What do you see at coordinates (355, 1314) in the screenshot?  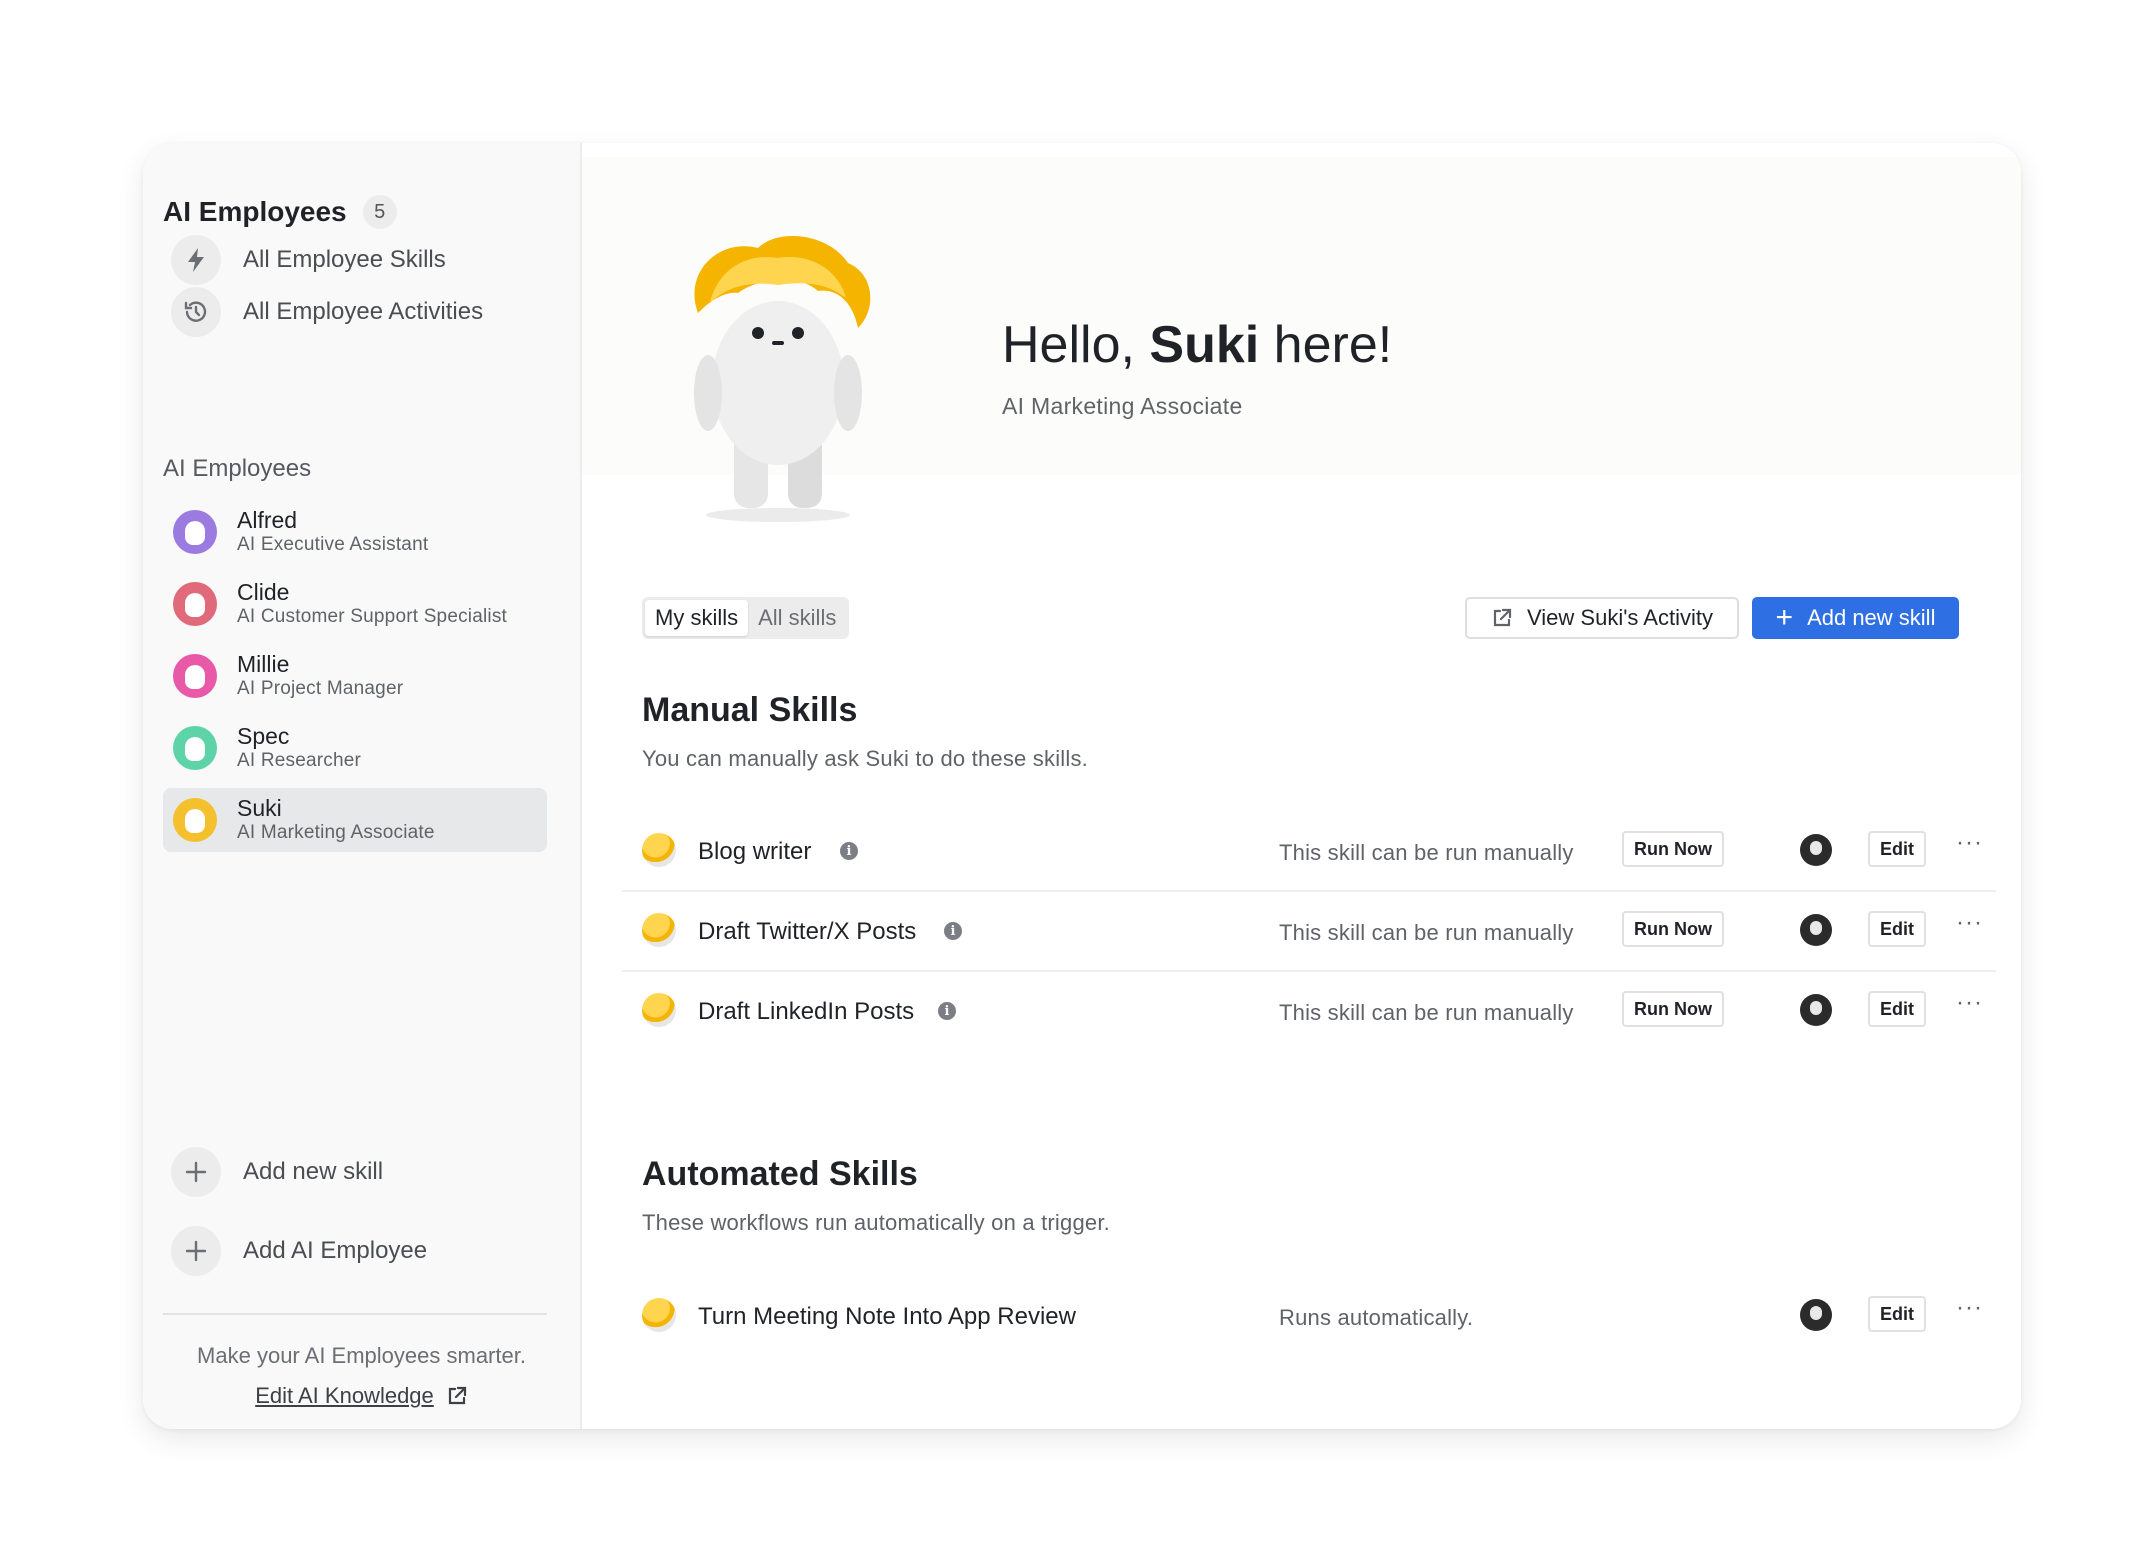 I see `sidebar-divider` at bounding box center [355, 1314].